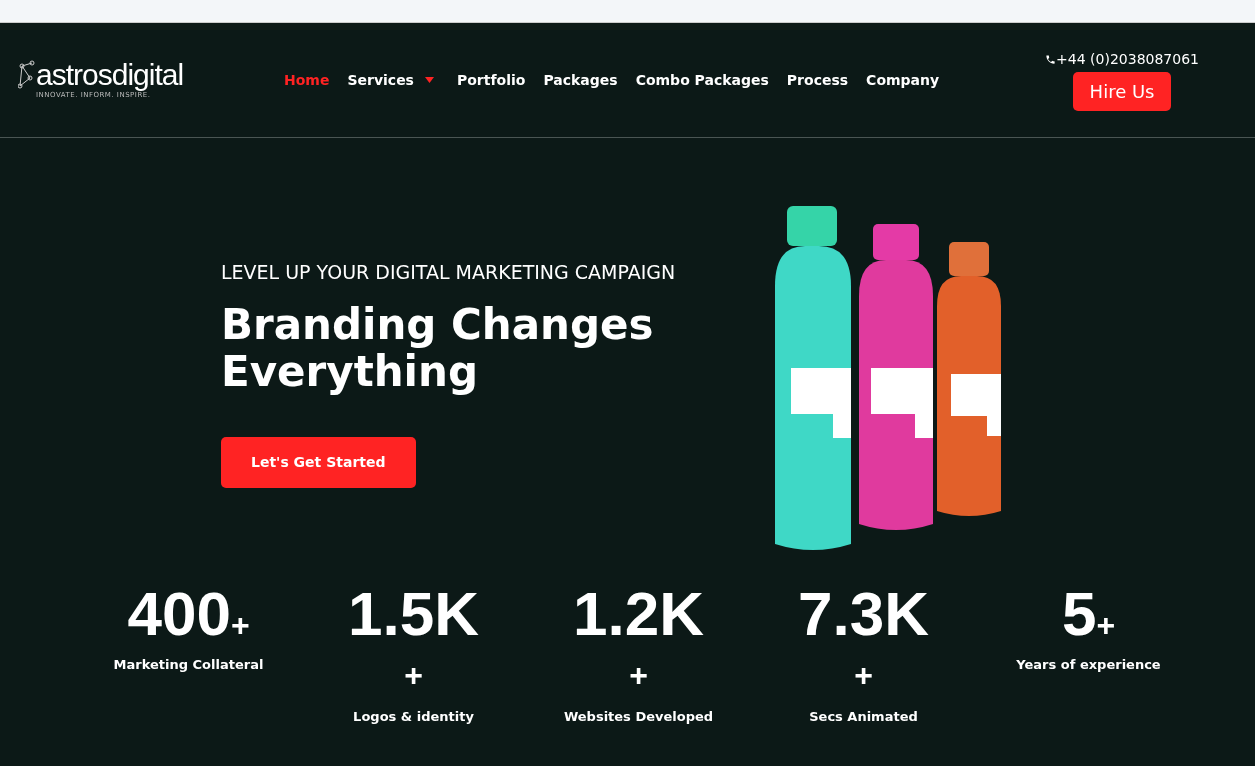 Image resolution: width=1255 pixels, height=766 pixels. What do you see at coordinates (413, 614) in the screenshot?
I see `stat-number: 1.5K` at bounding box center [413, 614].